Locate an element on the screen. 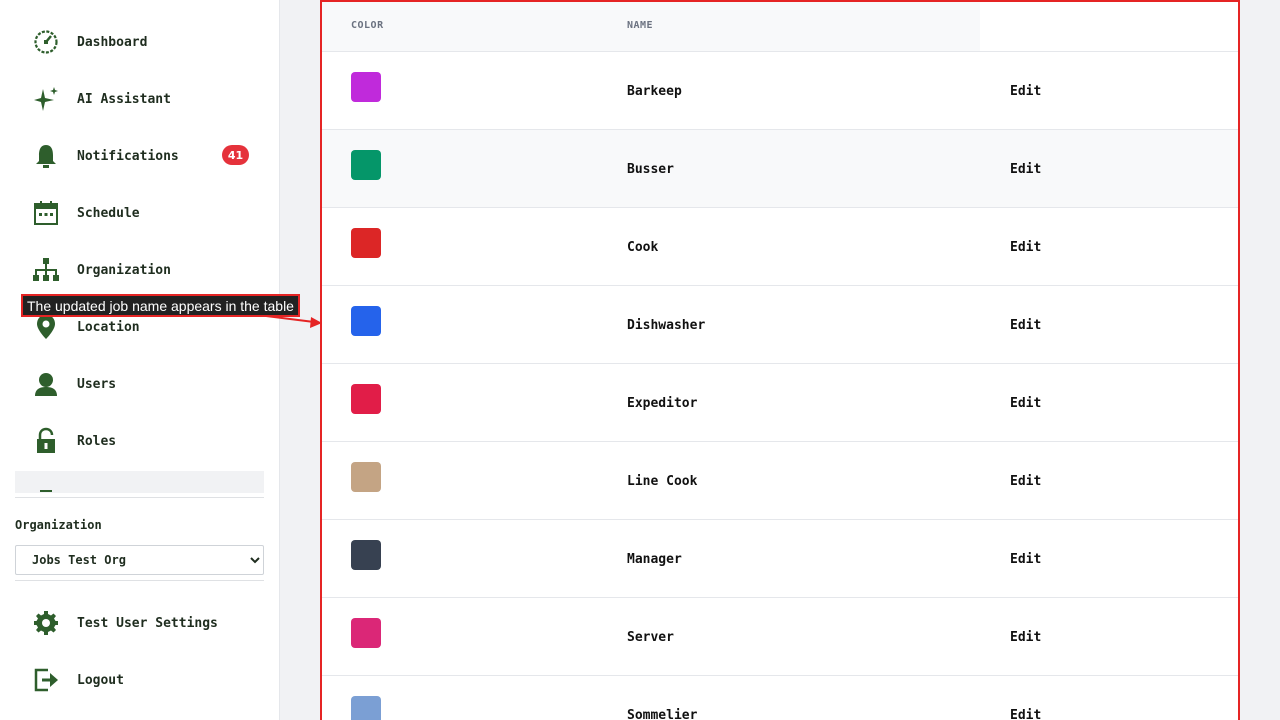 Image resolution: width=1280 pixels, height=720 pixels. table-header: COLOR NAME is located at coordinates (780, 27).